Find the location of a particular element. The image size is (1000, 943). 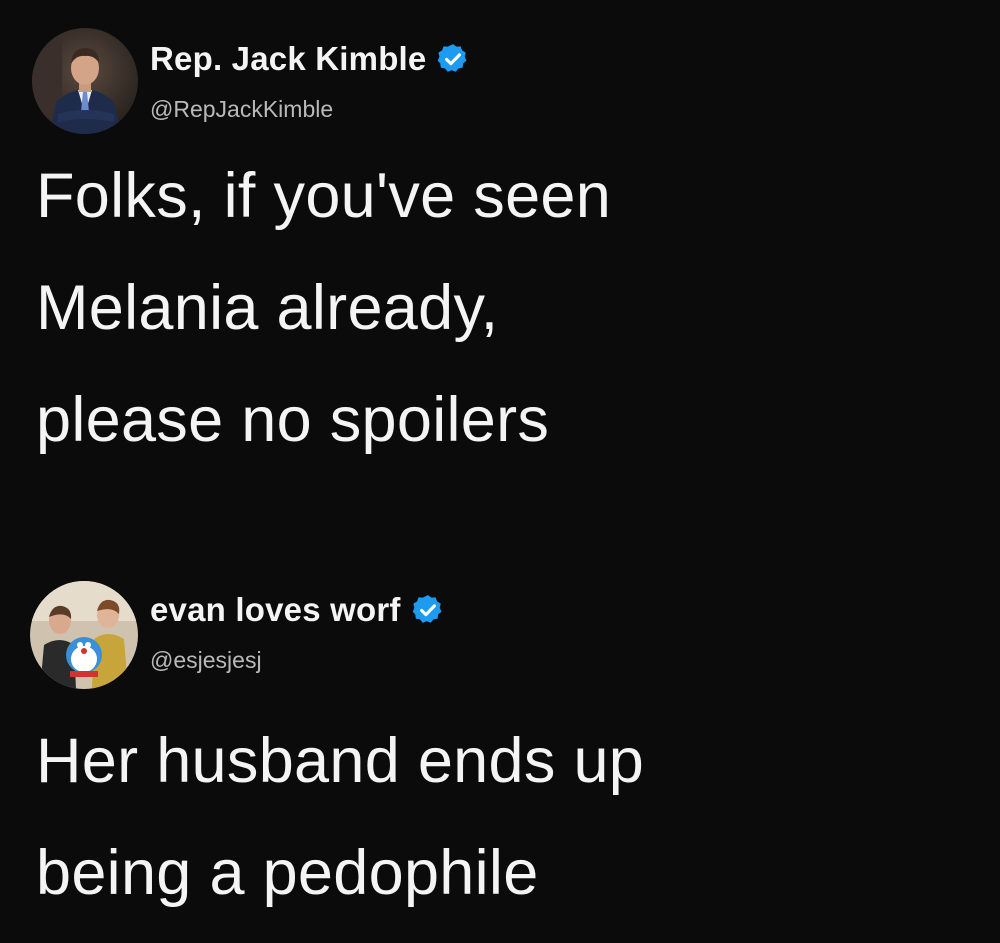

display-name-row: evan loves worf is located at coordinates (297, 610).